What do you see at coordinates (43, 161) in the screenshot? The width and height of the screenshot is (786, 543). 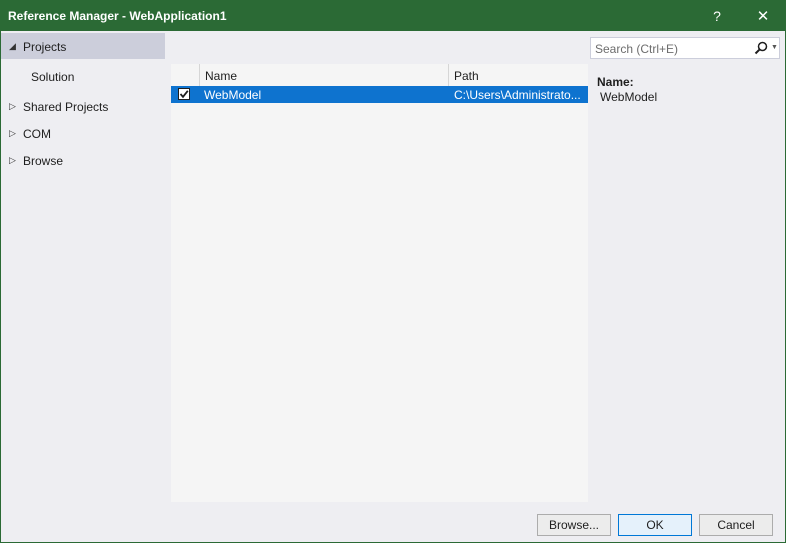 I see `sidebar-item-label: Browse` at bounding box center [43, 161].